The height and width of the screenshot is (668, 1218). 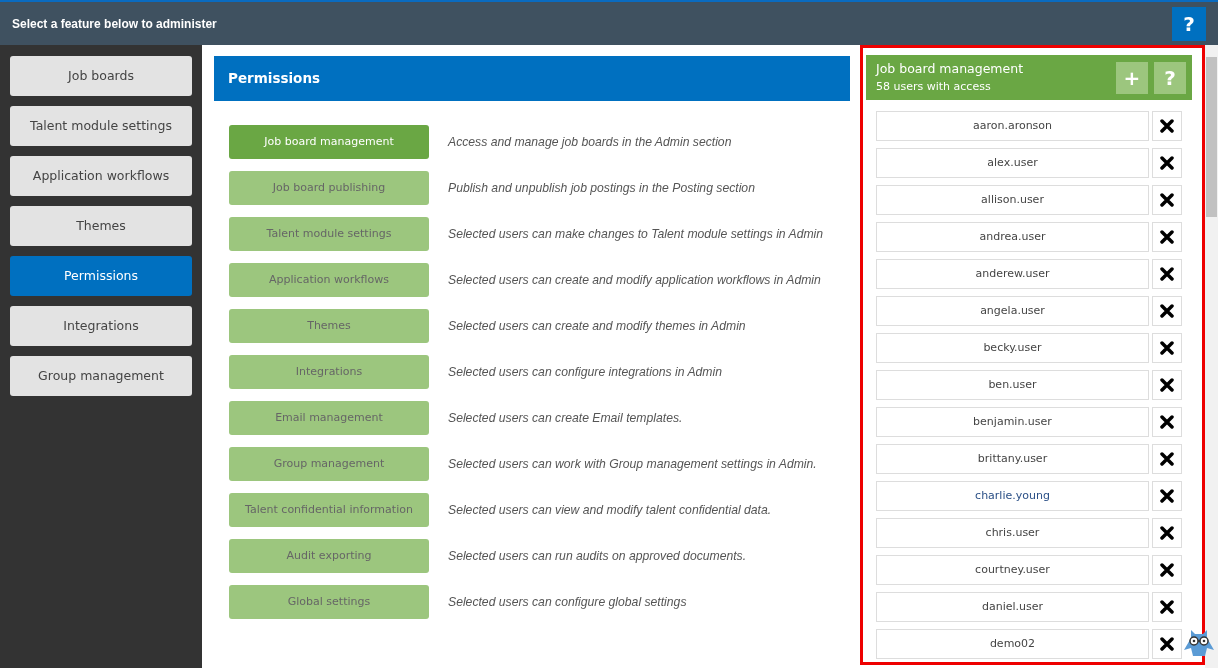 I want to click on user-name-field: brittany.user, so click(x=1012, y=459).